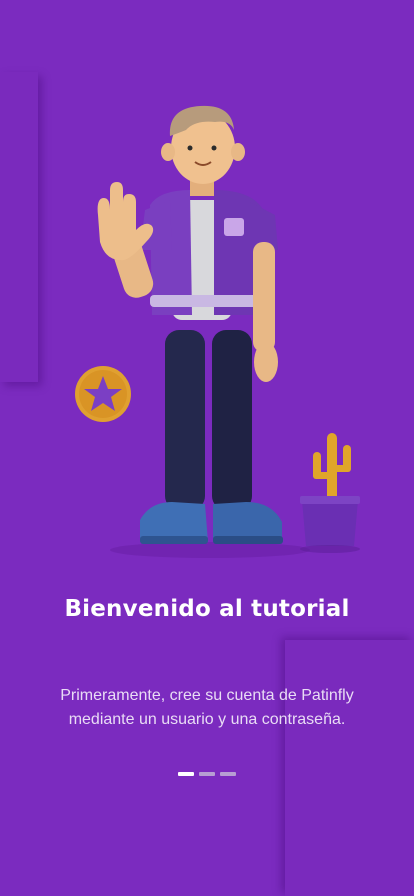 This screenshot has height=896, width=414. What do you see at coordinates (330, 493) in the screenshot?
I see `cactus-plant-icon` at bounding box center [330, 493].